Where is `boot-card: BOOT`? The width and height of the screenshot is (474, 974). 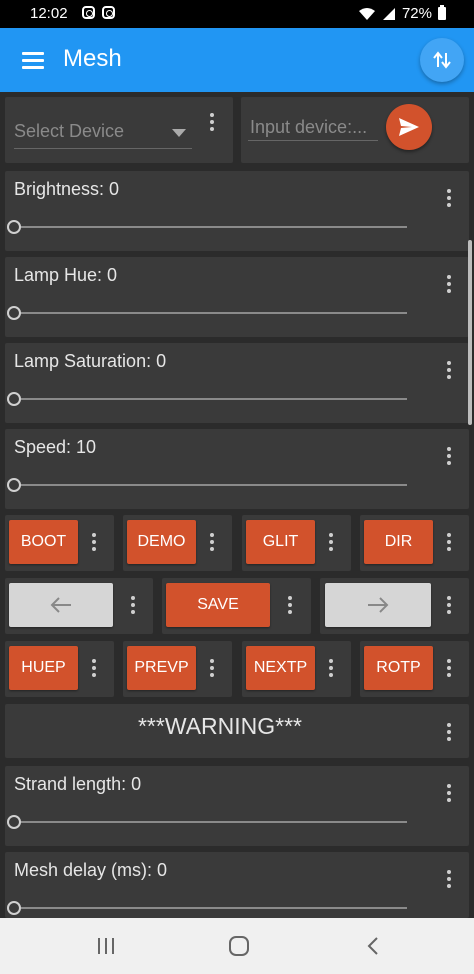 boot-card: BOOT is located at coordinates (59, 543).